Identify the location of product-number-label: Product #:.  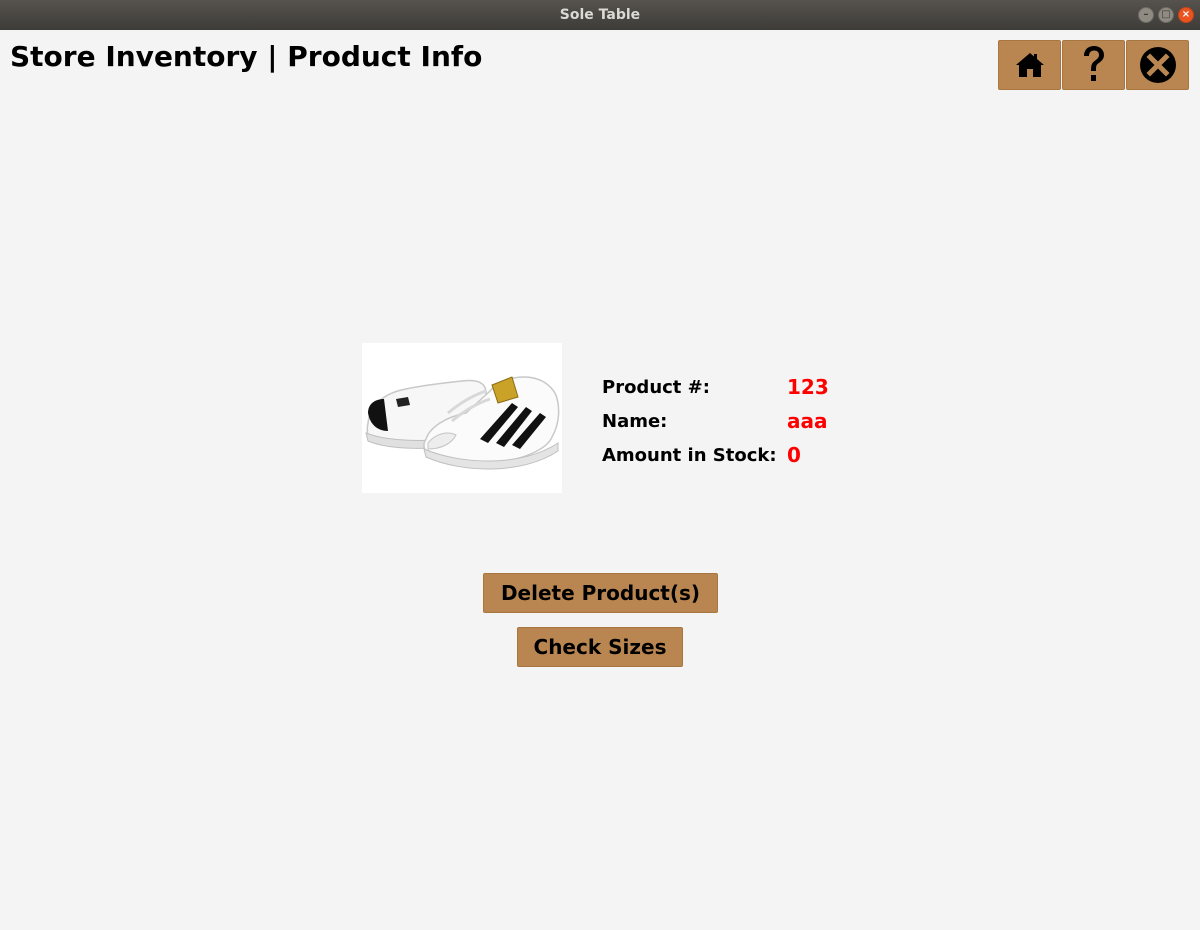
(656, 387).